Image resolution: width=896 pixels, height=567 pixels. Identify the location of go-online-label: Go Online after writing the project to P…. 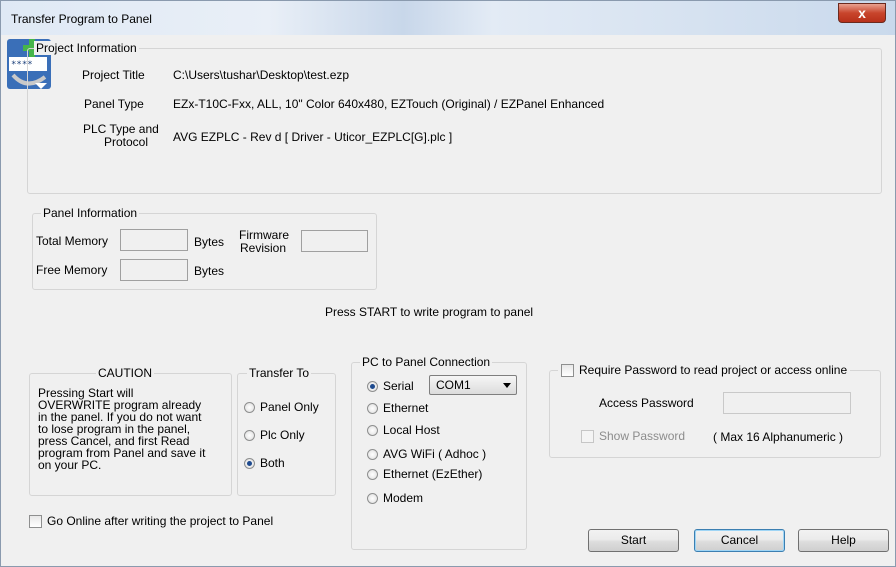
(160, 521).